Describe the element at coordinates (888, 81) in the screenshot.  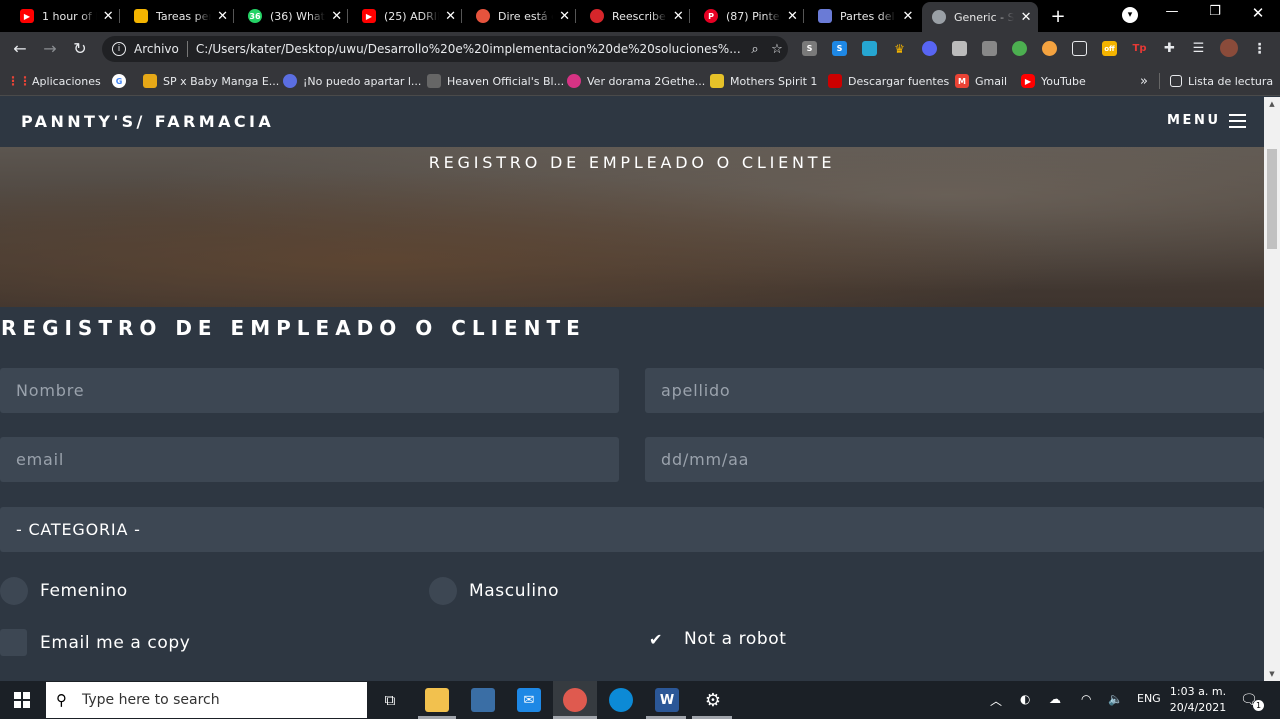
I see `bookmark-item: Descargar fuentes` at that location.